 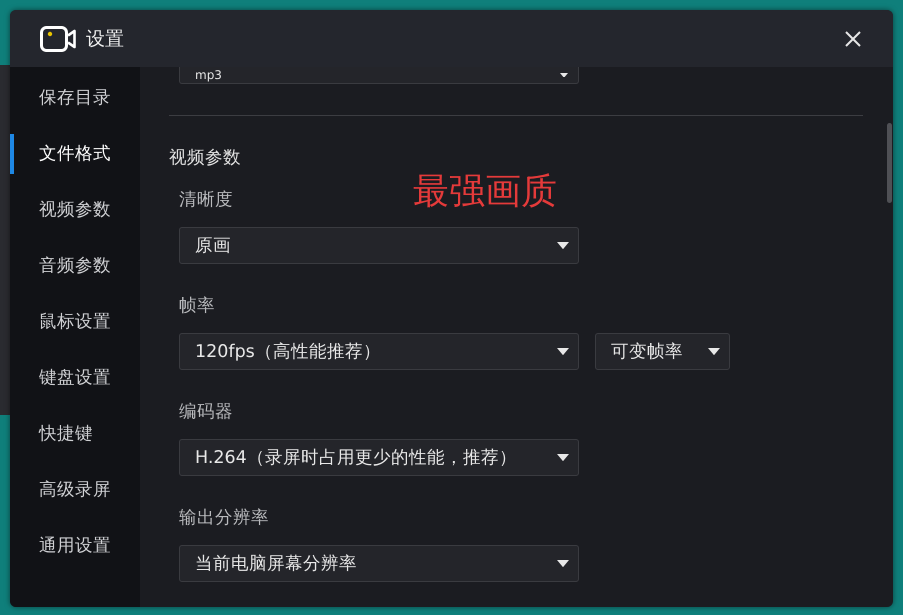 I want to click on sidebar-item: 高级录屏, so click(x=75, y=490).